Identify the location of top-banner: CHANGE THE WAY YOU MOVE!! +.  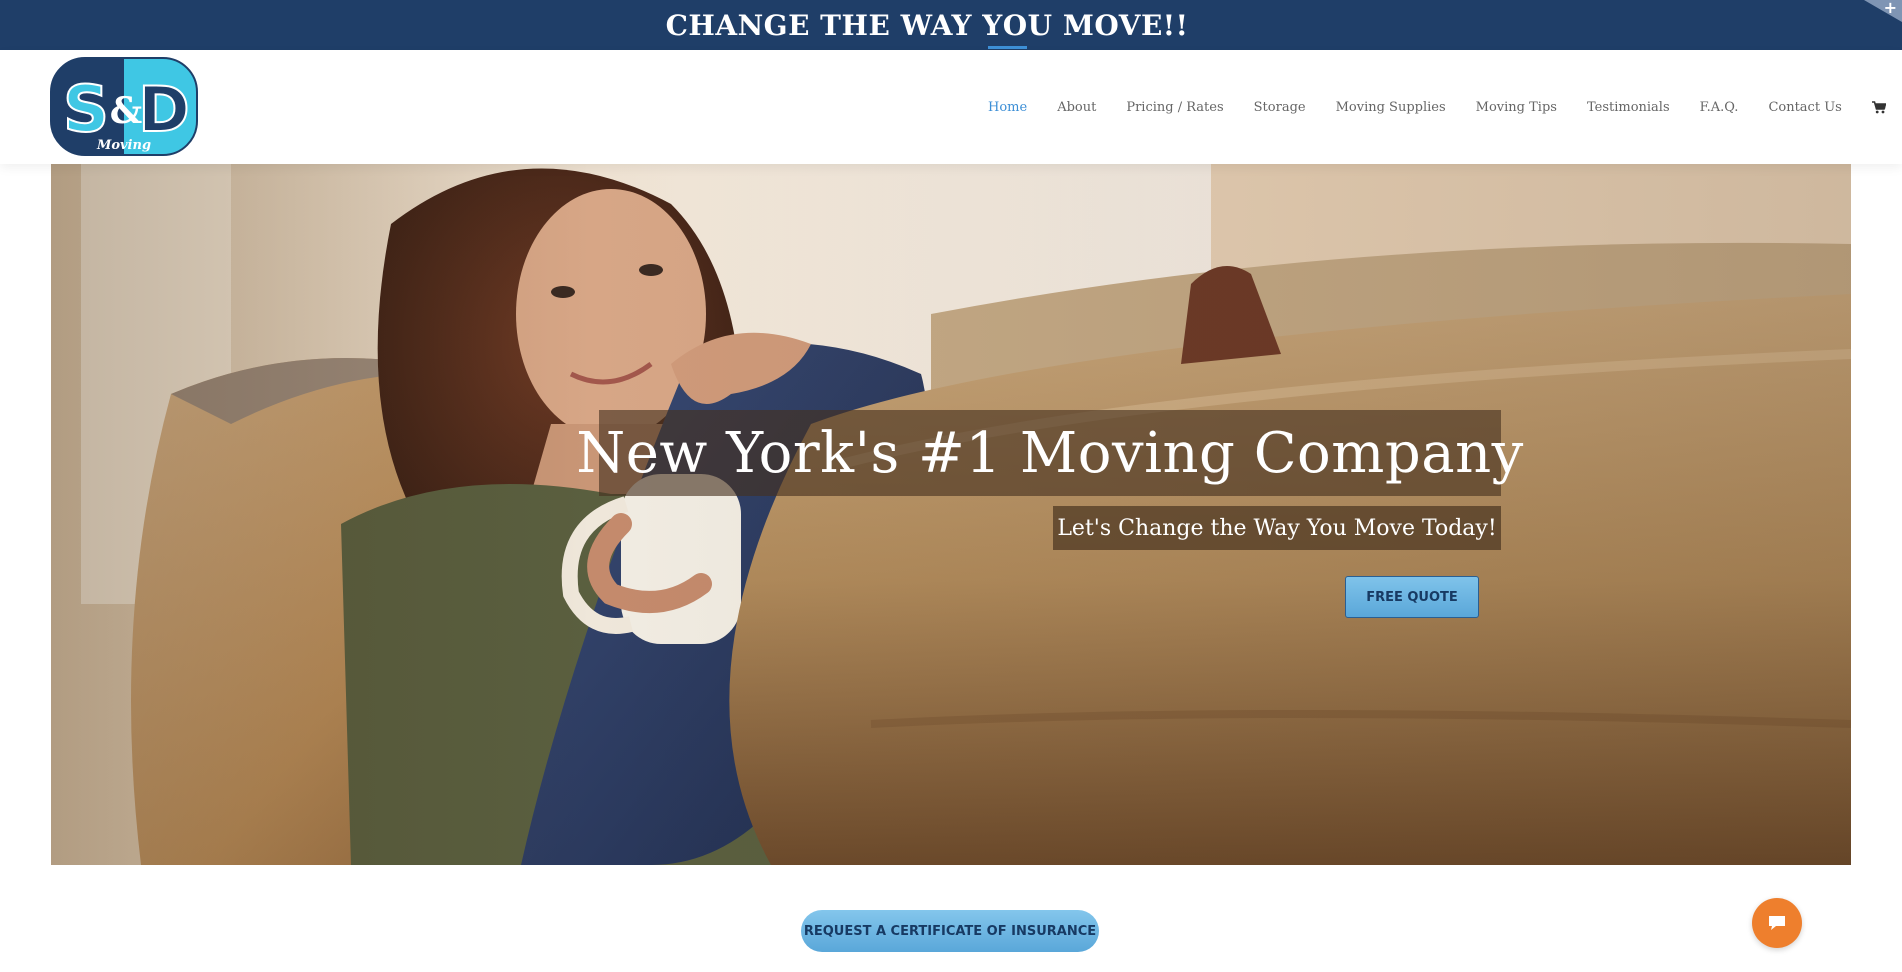
(951, 25).